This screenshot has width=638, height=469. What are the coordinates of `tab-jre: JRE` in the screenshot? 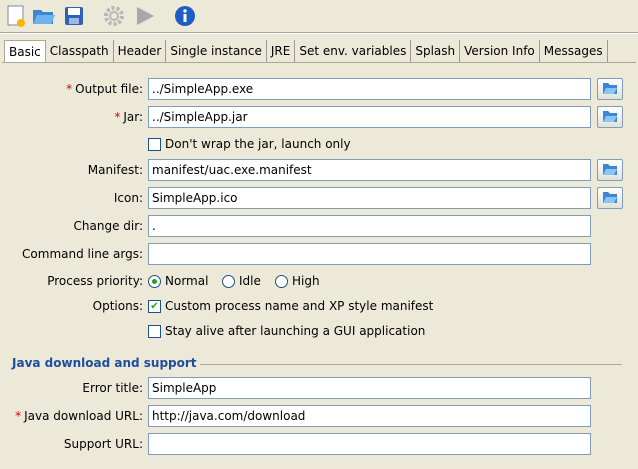 It's located at (281, 51).